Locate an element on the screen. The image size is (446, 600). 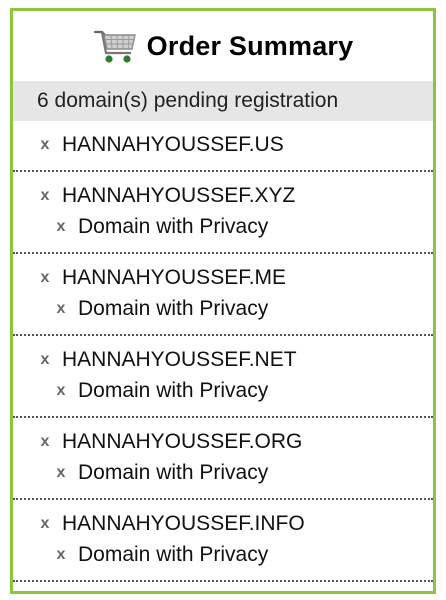
domain-item: x HANNAHYOUSSEF.US is located at coordinates (223, 146).